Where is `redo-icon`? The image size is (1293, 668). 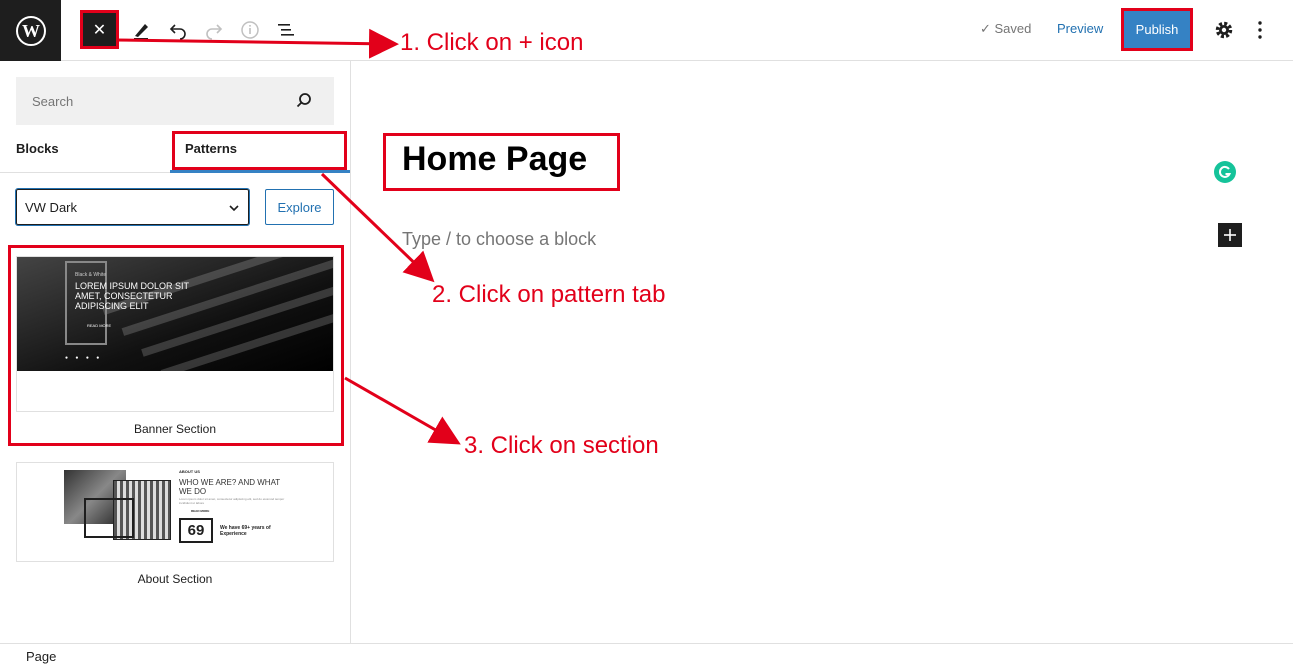 redo-icon is located at coordinates (214, 32).